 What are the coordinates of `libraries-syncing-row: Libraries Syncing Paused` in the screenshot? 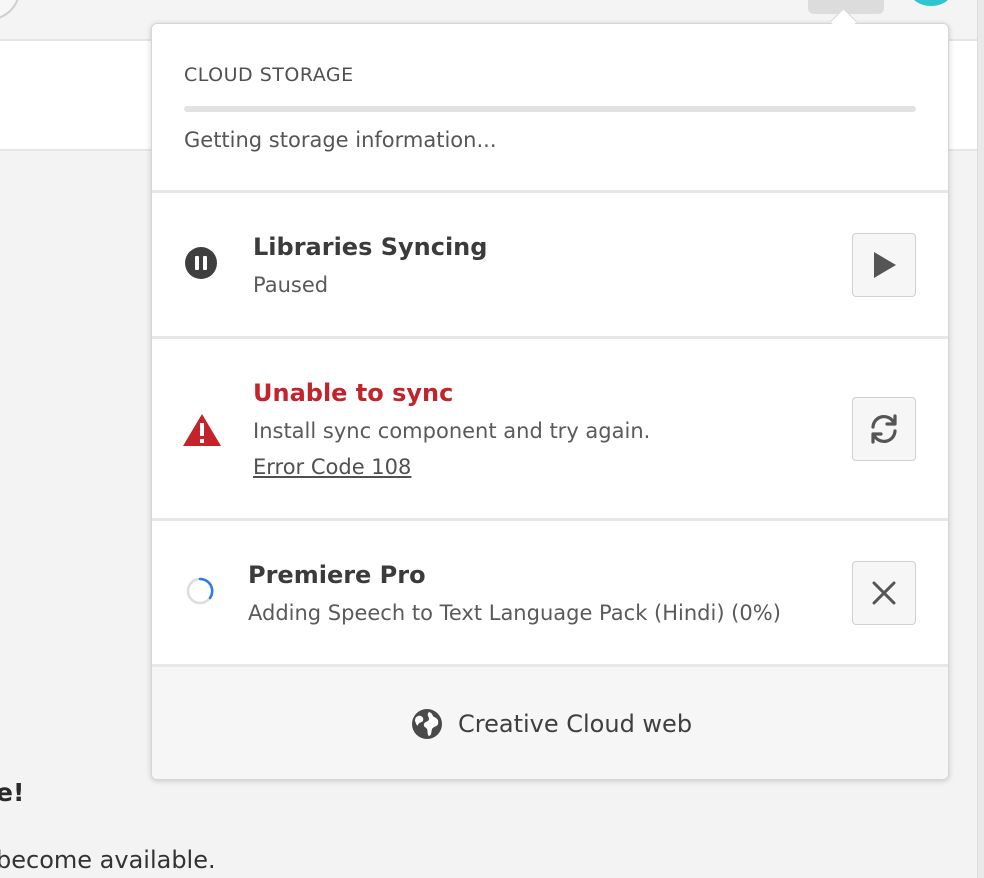 It's located at (550, 264).